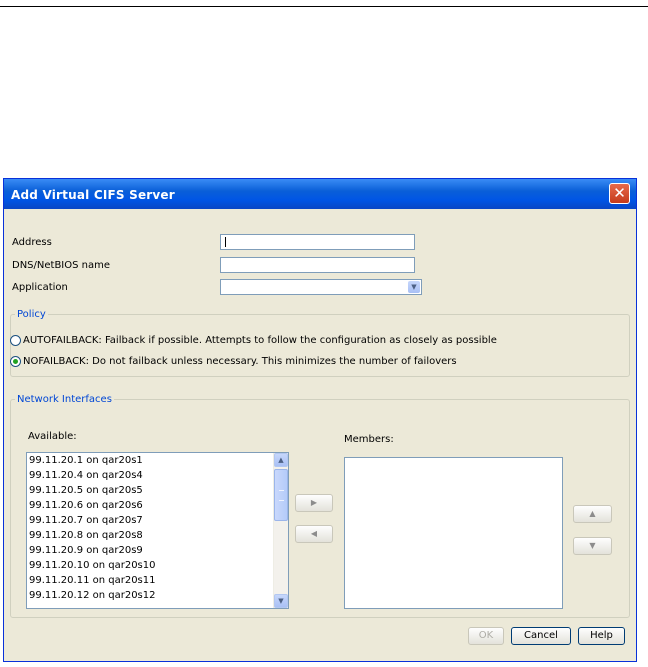  Describe the element at coordinates (15, 361) in the screenshot. I see `radio-nofailback` at that location.